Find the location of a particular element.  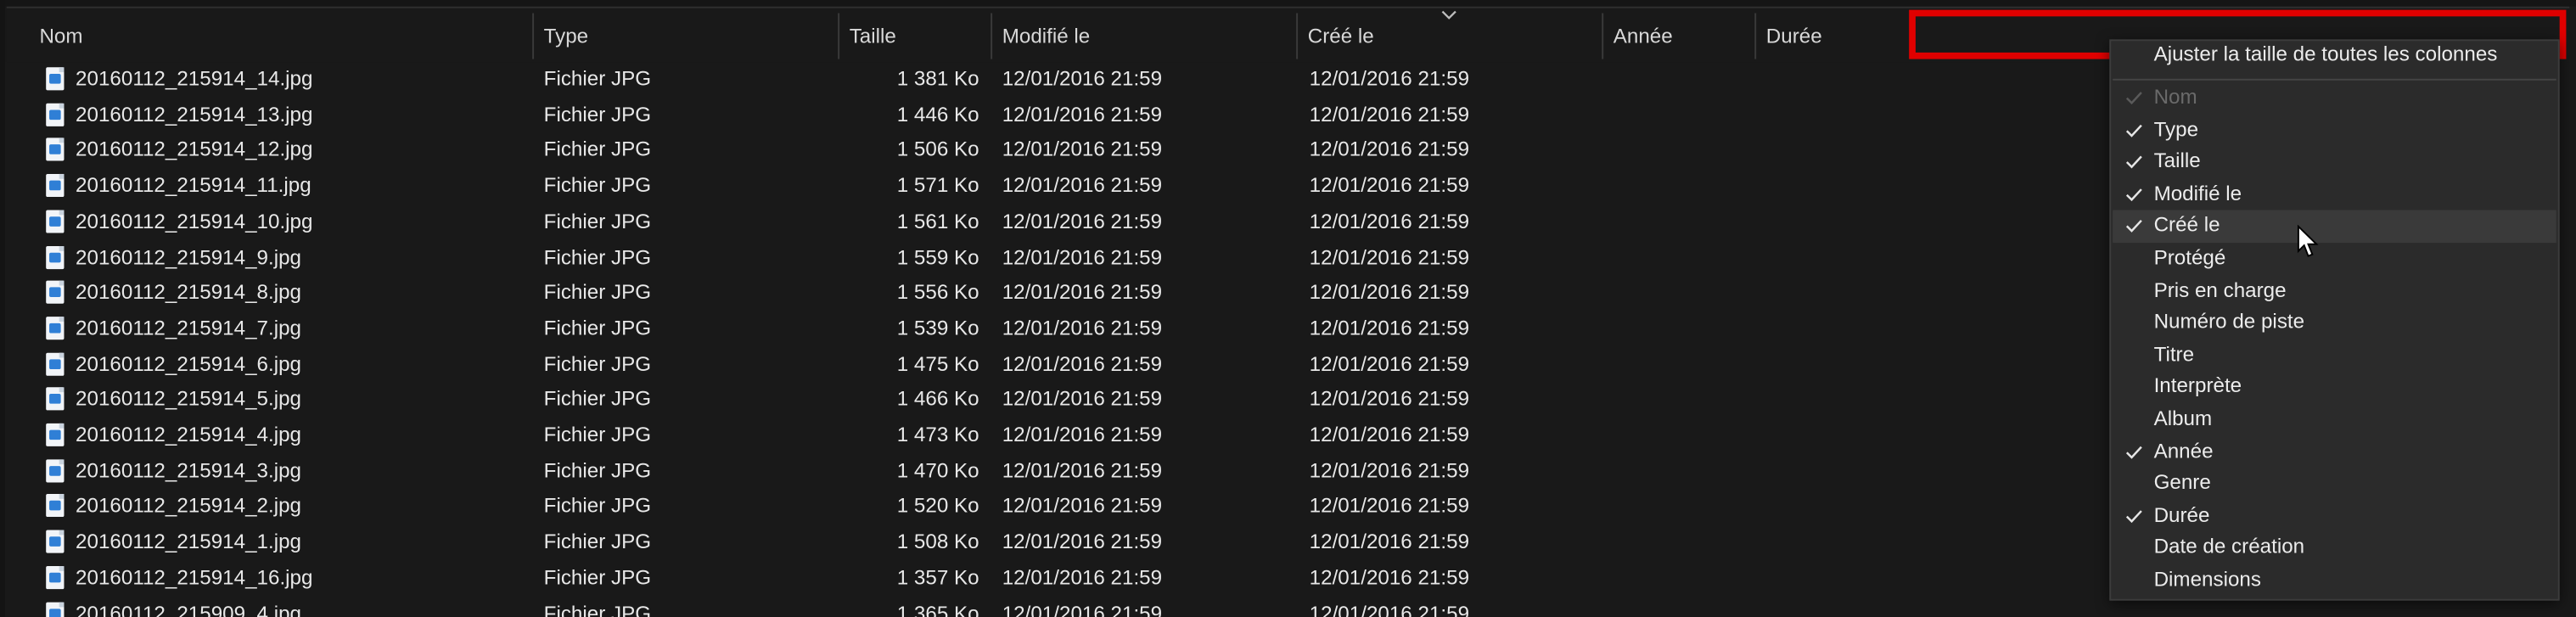

menu-item-genre: Genre is located at coordinates (2334, 484).